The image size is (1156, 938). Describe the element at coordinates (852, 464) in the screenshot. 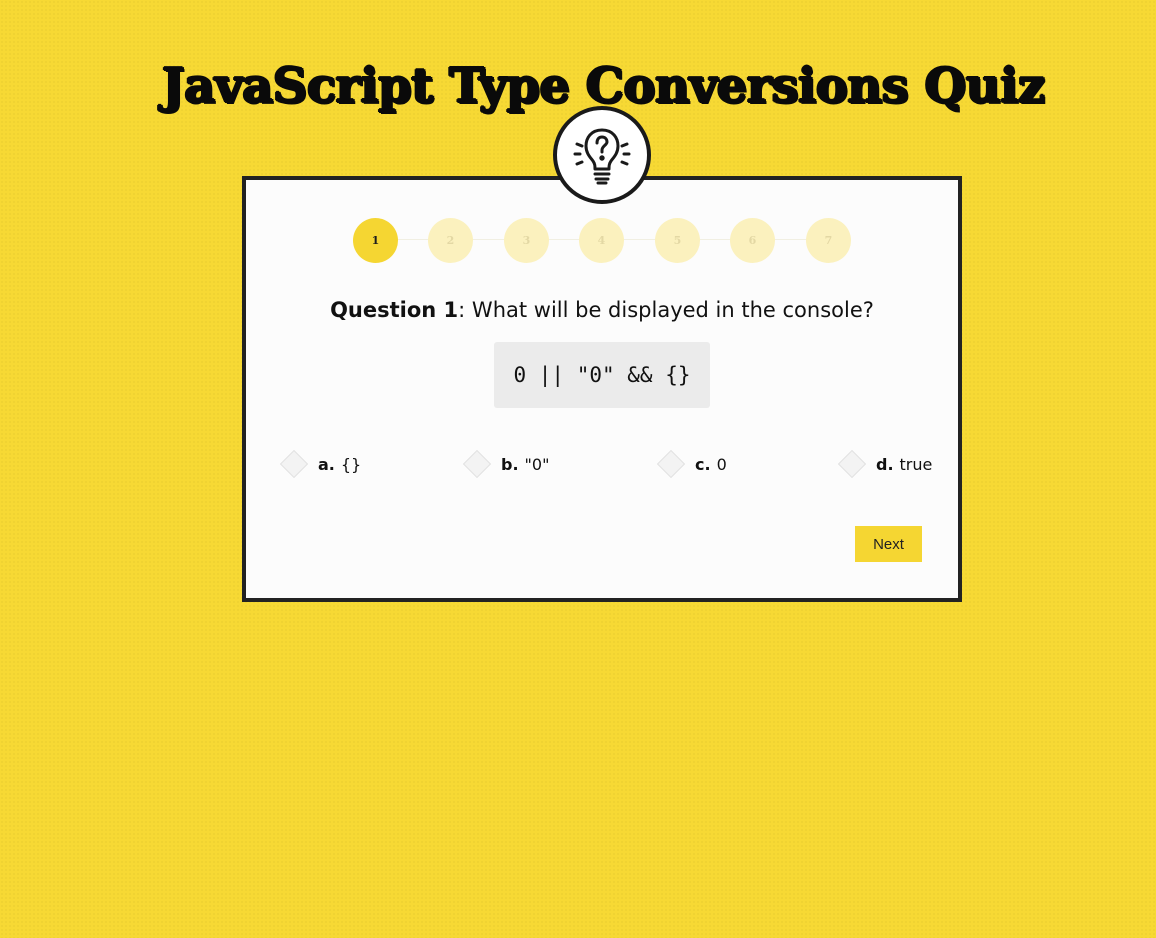

I see `option-d-radio` at that location.